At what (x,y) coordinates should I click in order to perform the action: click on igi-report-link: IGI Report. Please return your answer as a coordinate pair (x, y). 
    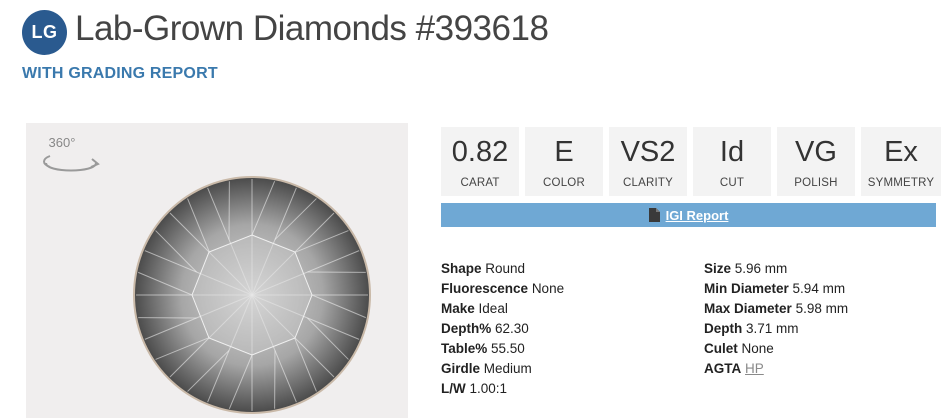
    Looking at the image, I should click on (697, 215).